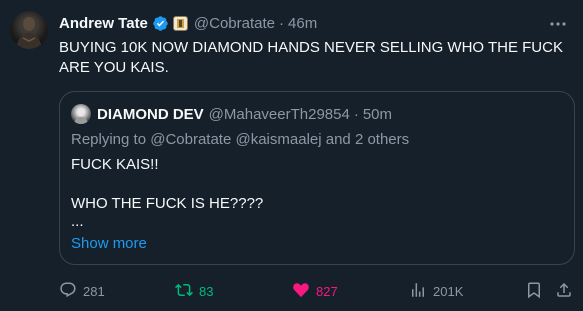 This screenshot has height=311, width=583. Describe the element at coordinates (418, 291) in the screenshot. I see `views-chart-icon` at that location.